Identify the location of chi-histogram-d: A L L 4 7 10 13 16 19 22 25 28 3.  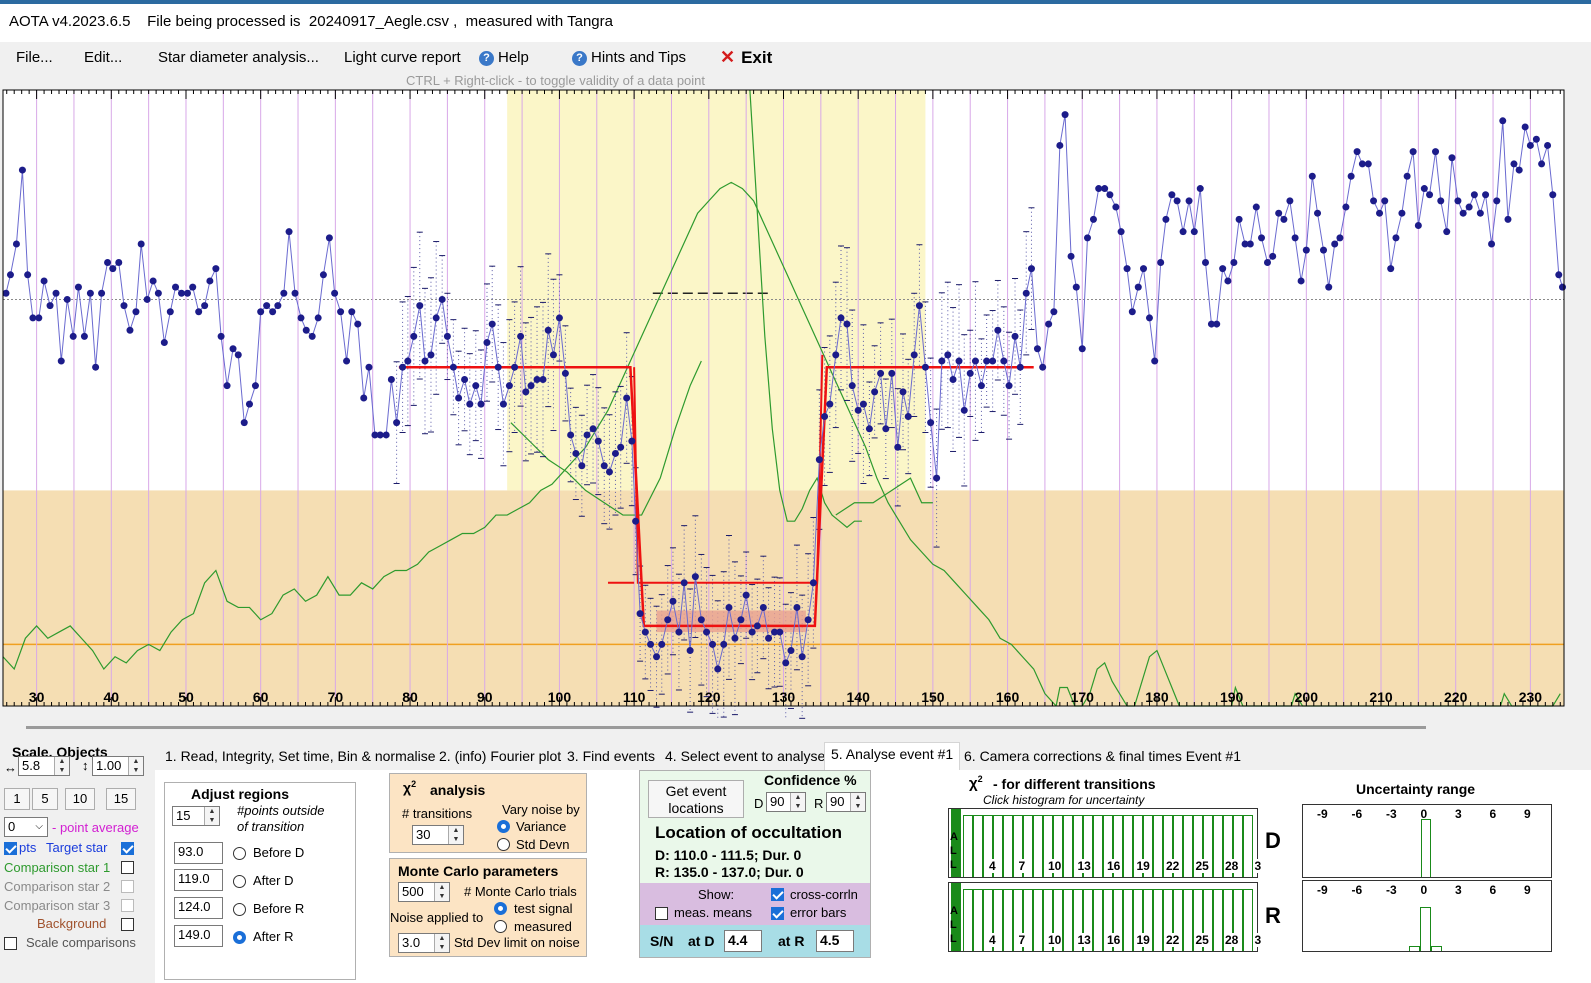
(1105, 843).